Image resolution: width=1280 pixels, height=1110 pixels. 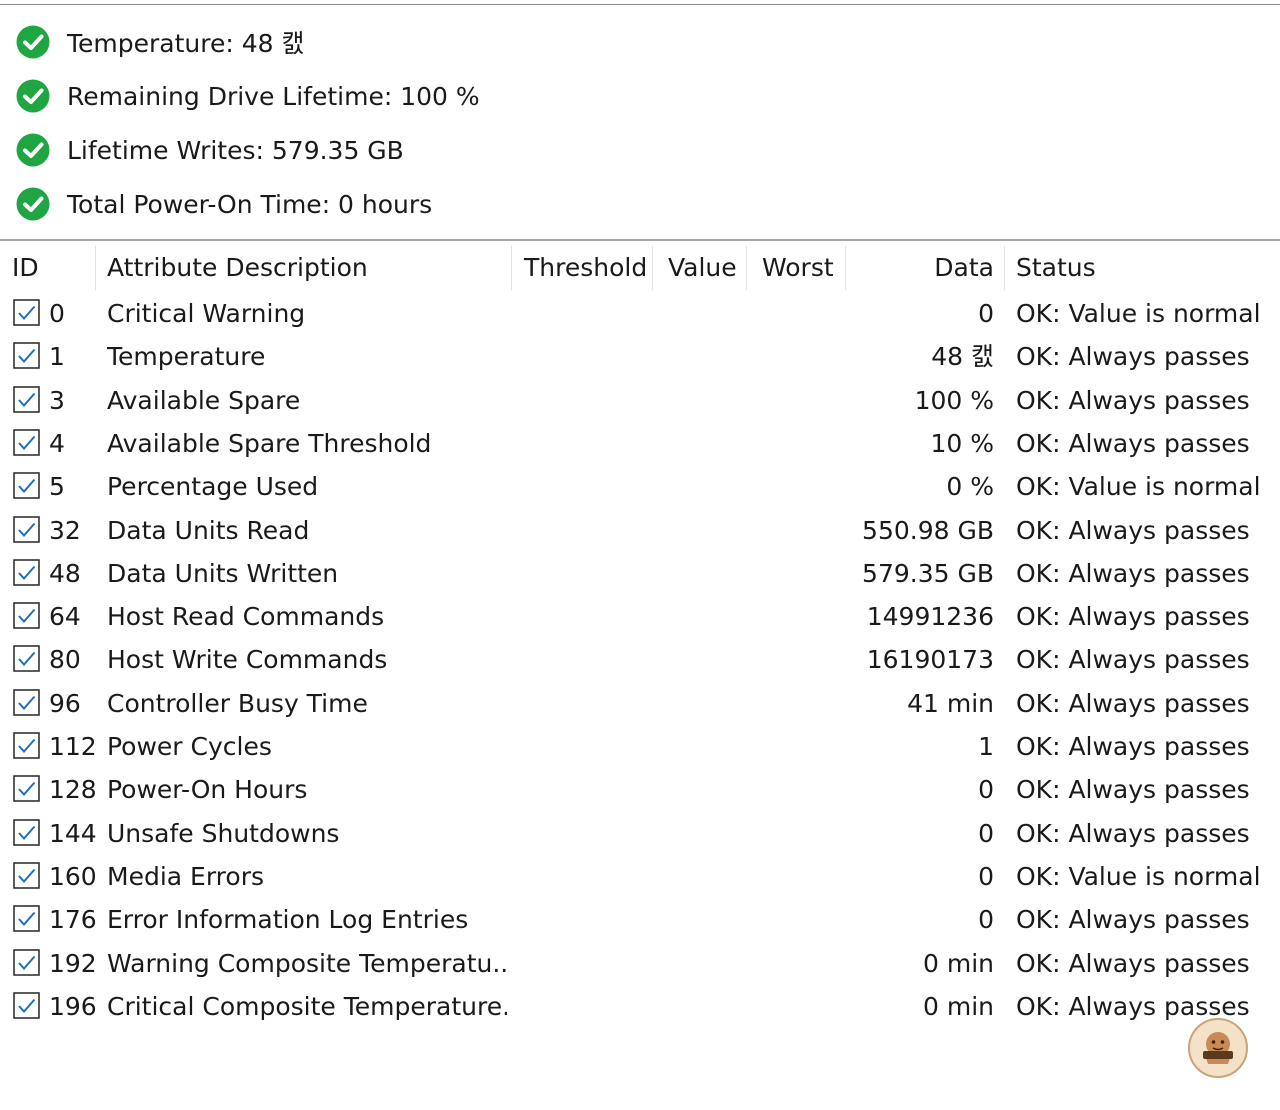 I want to click on column-header-status: Status, so click(x=1056, y=268).